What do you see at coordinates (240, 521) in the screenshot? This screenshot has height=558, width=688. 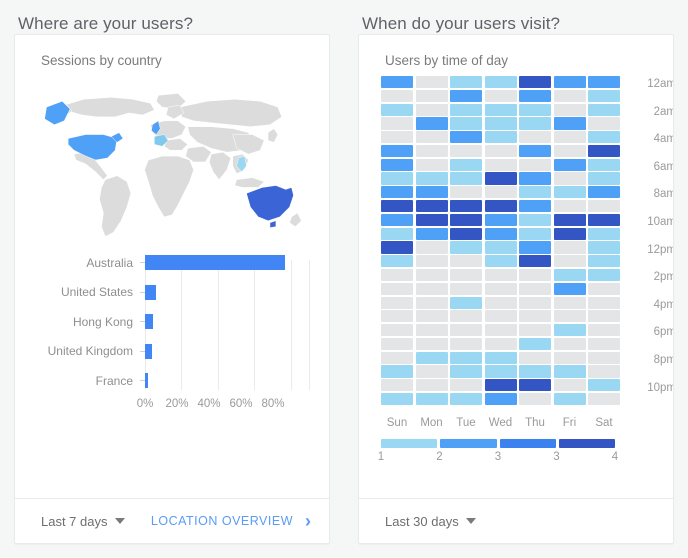 I see `location-overview-link: LOCATION OVERVIEW ›` at bounding box center [240, 521].